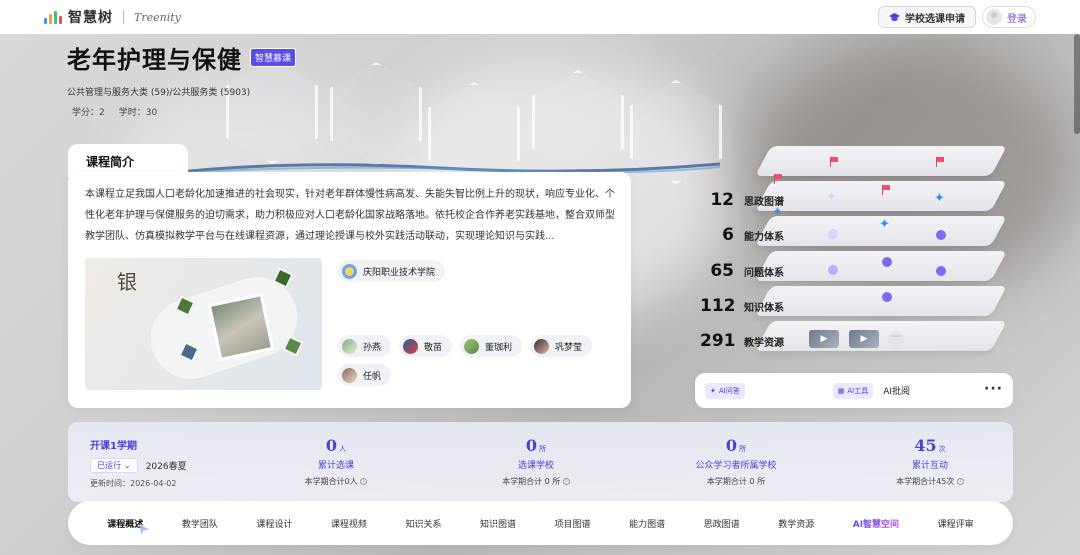 Image resolution: width=1080 pixels, height=555 pixels. I want to click on metric-label: 公众学习者所属学校, so click(736, 466).